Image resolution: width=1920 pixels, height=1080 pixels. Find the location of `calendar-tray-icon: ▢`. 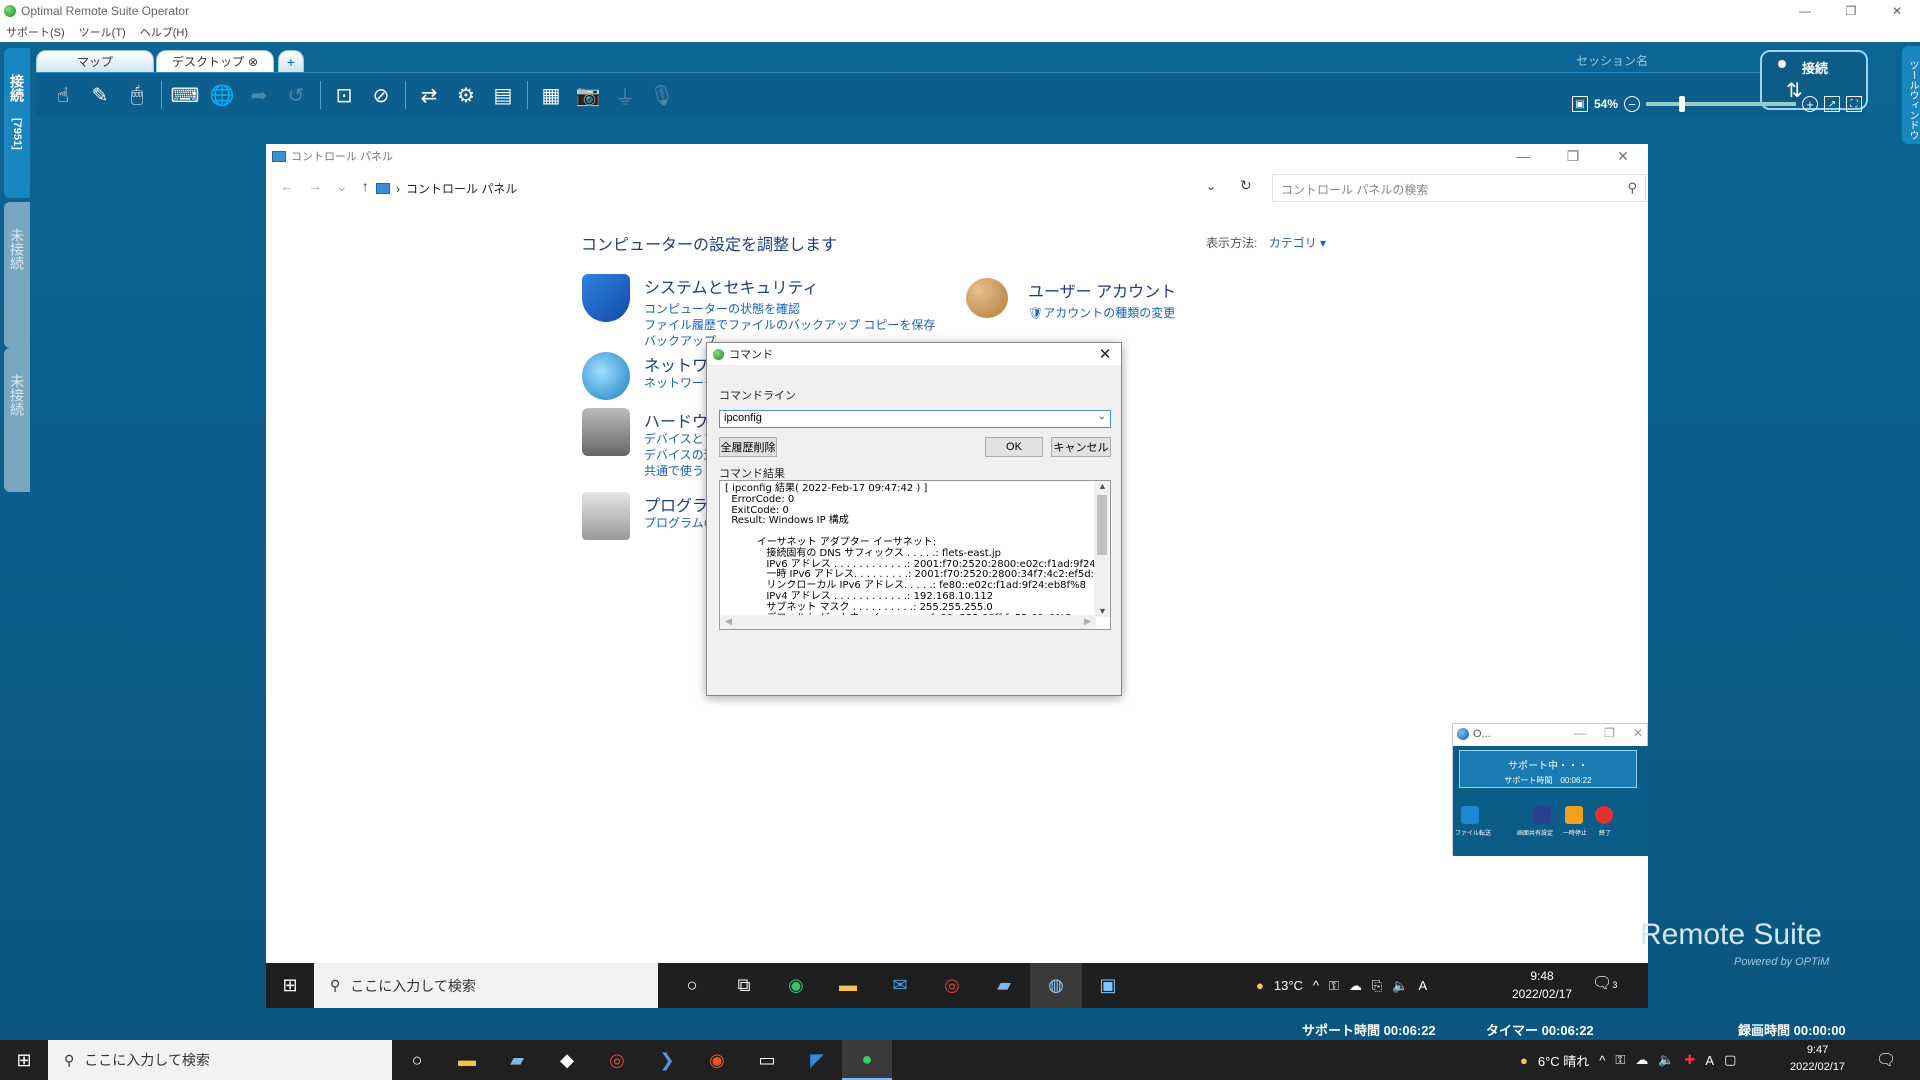

calendar-tray-icon: ▢ is located at coordinates (1730, 1060).